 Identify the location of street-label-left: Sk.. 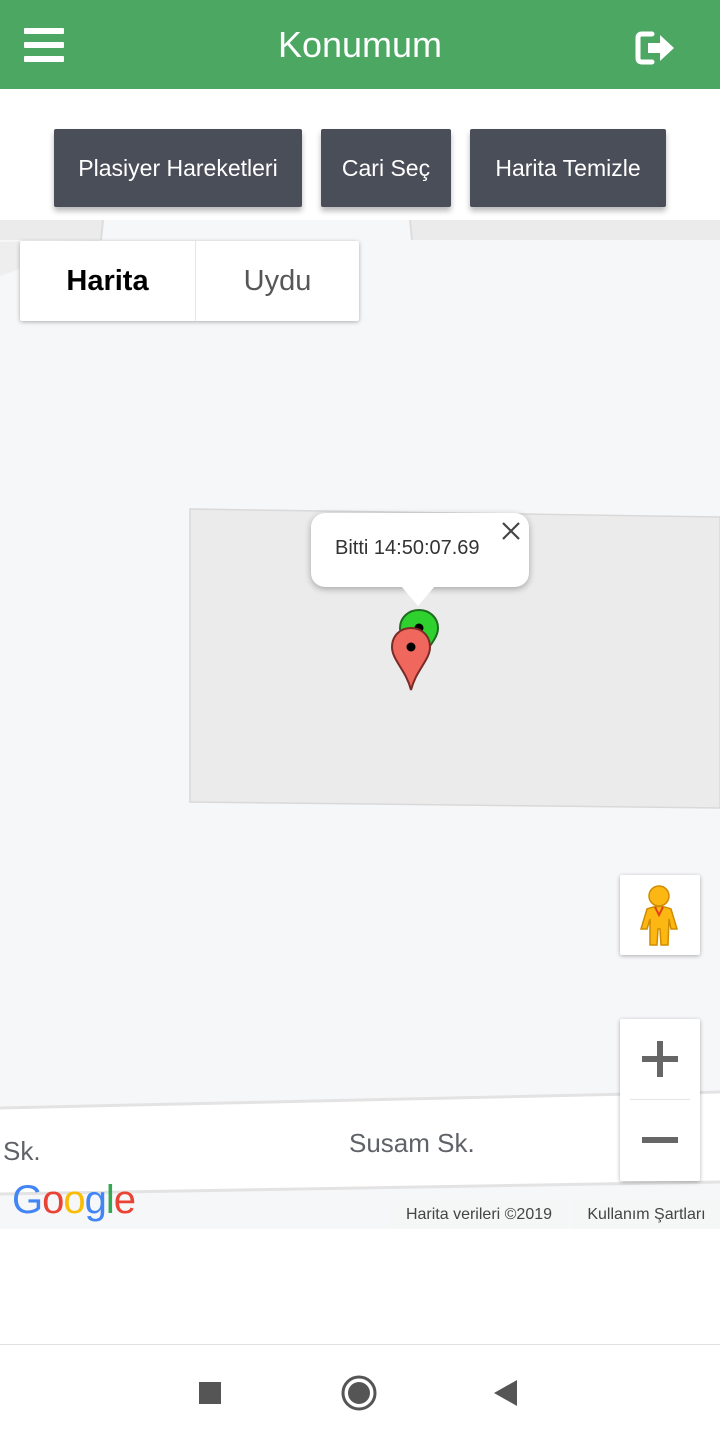
(22, 1151).